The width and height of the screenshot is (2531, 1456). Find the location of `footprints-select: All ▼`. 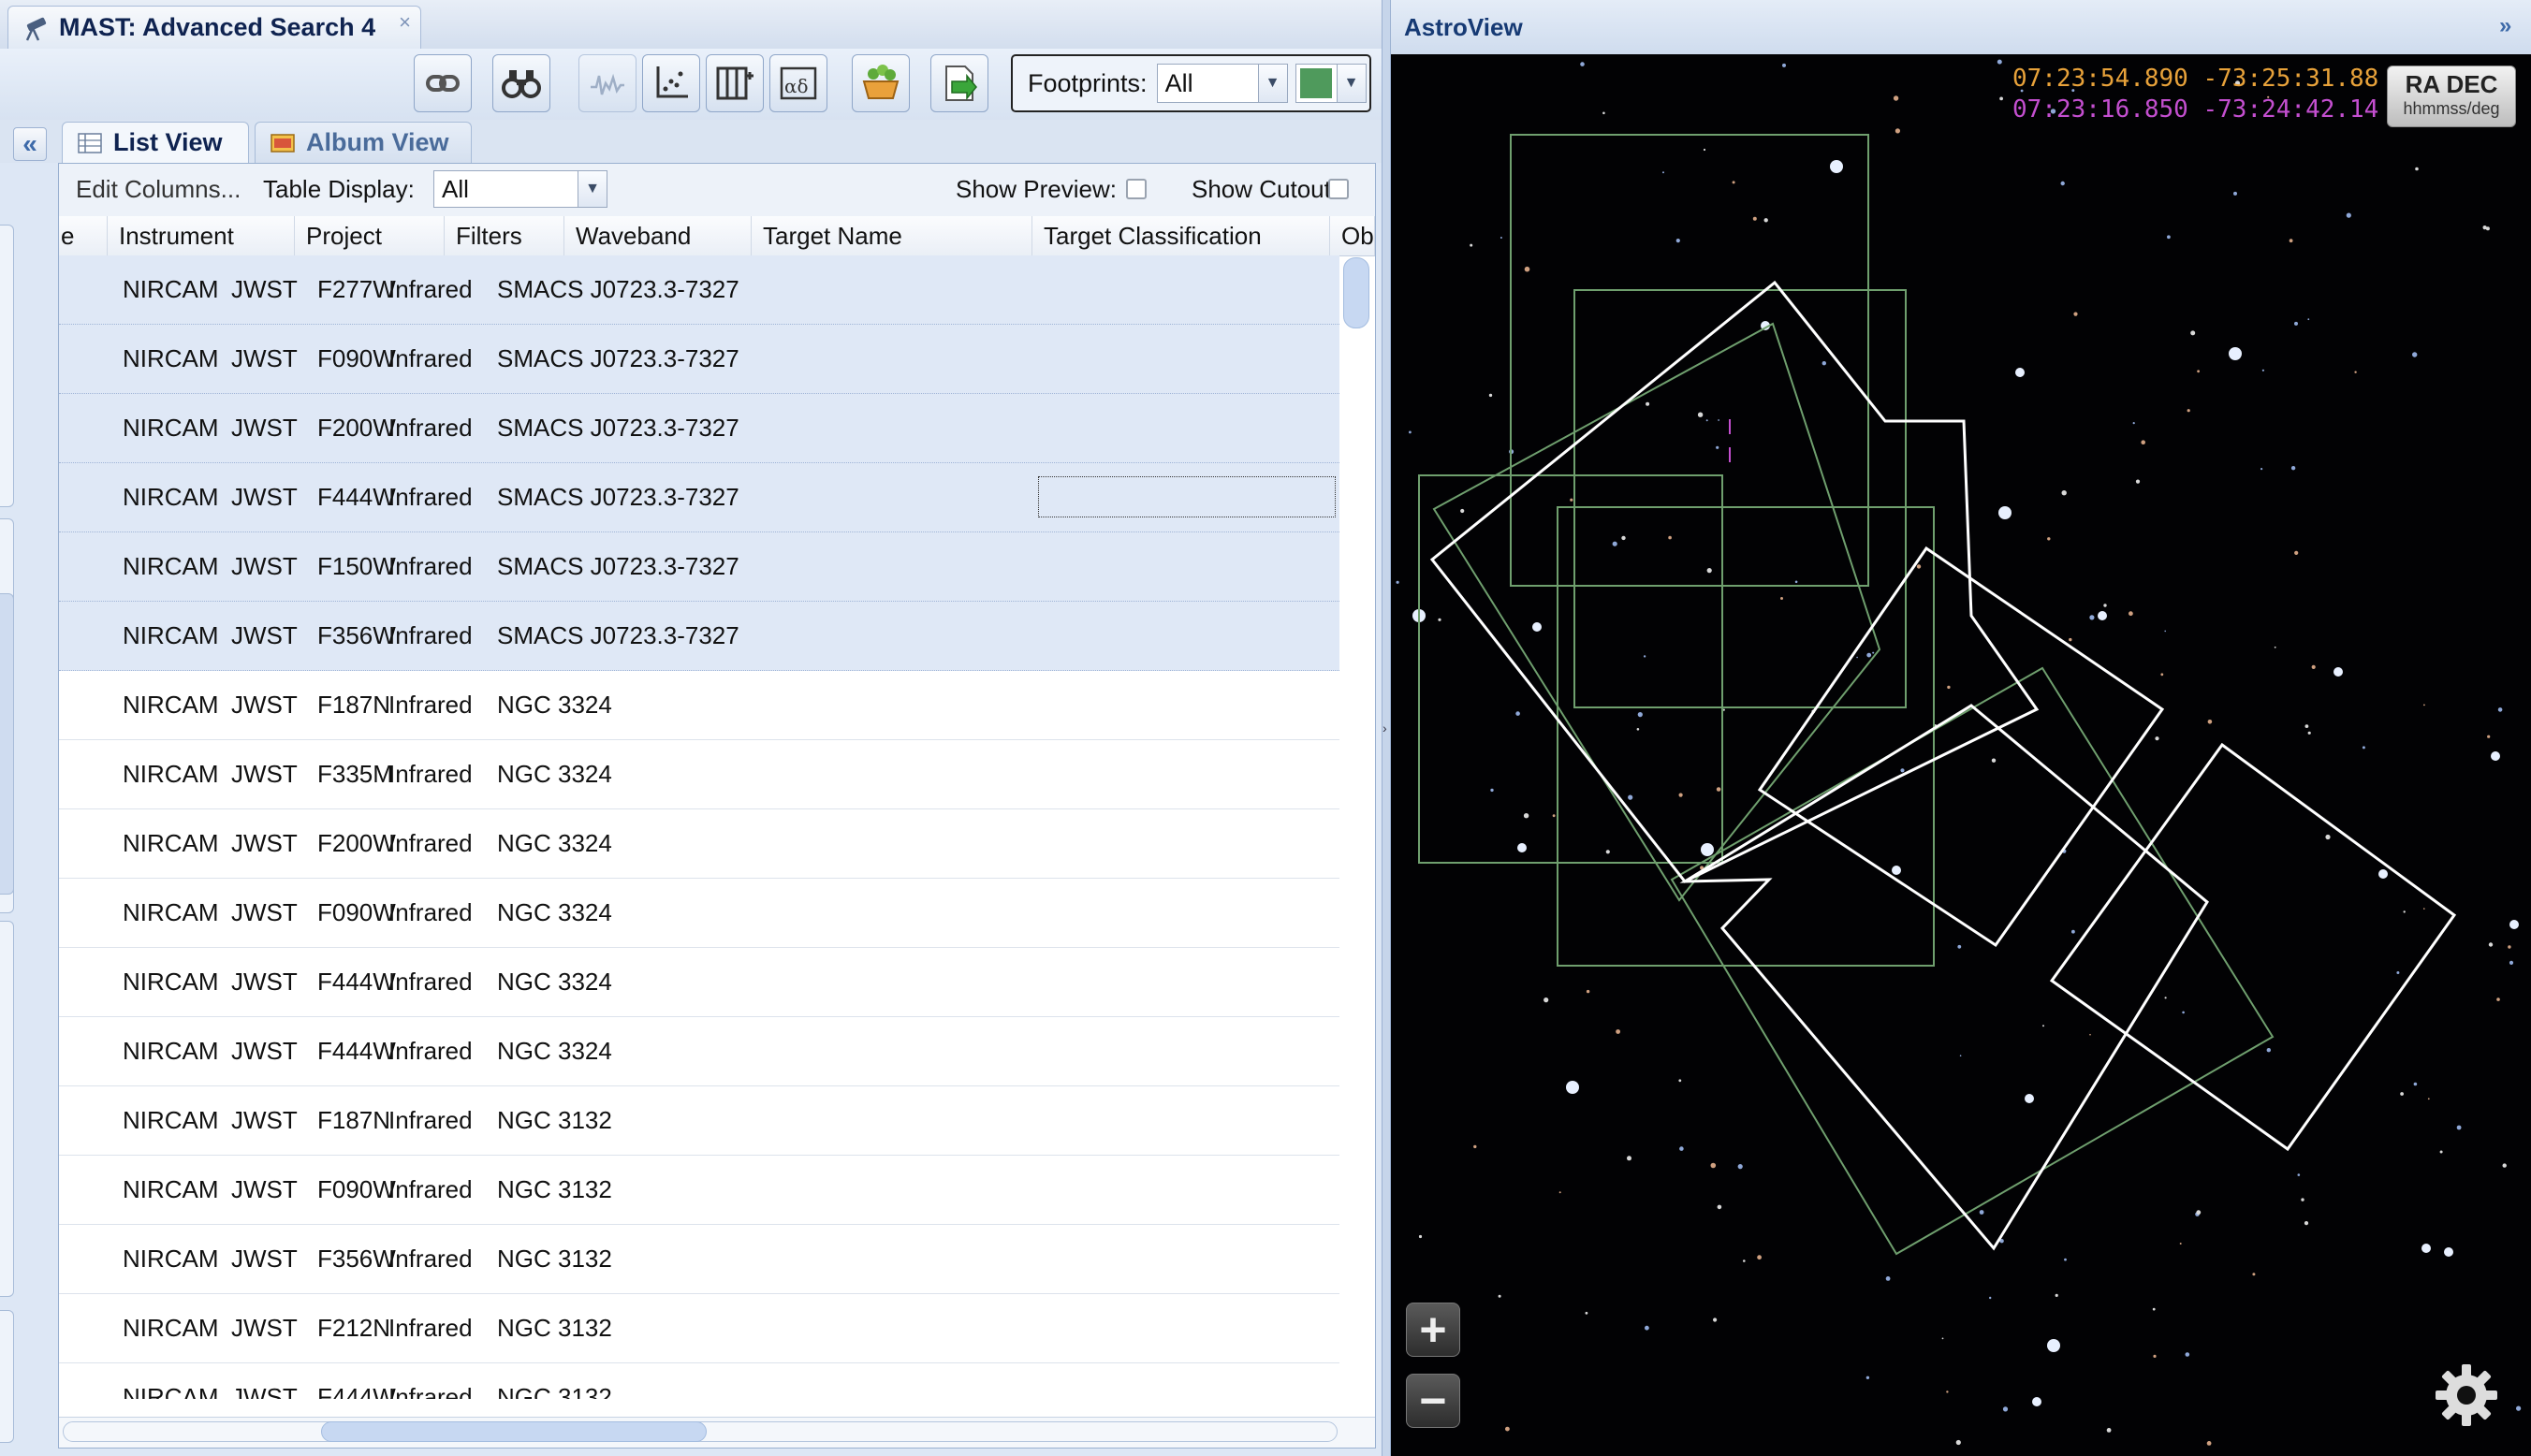

footprints-select: All ▼ is located at coordinates (1222, 83).